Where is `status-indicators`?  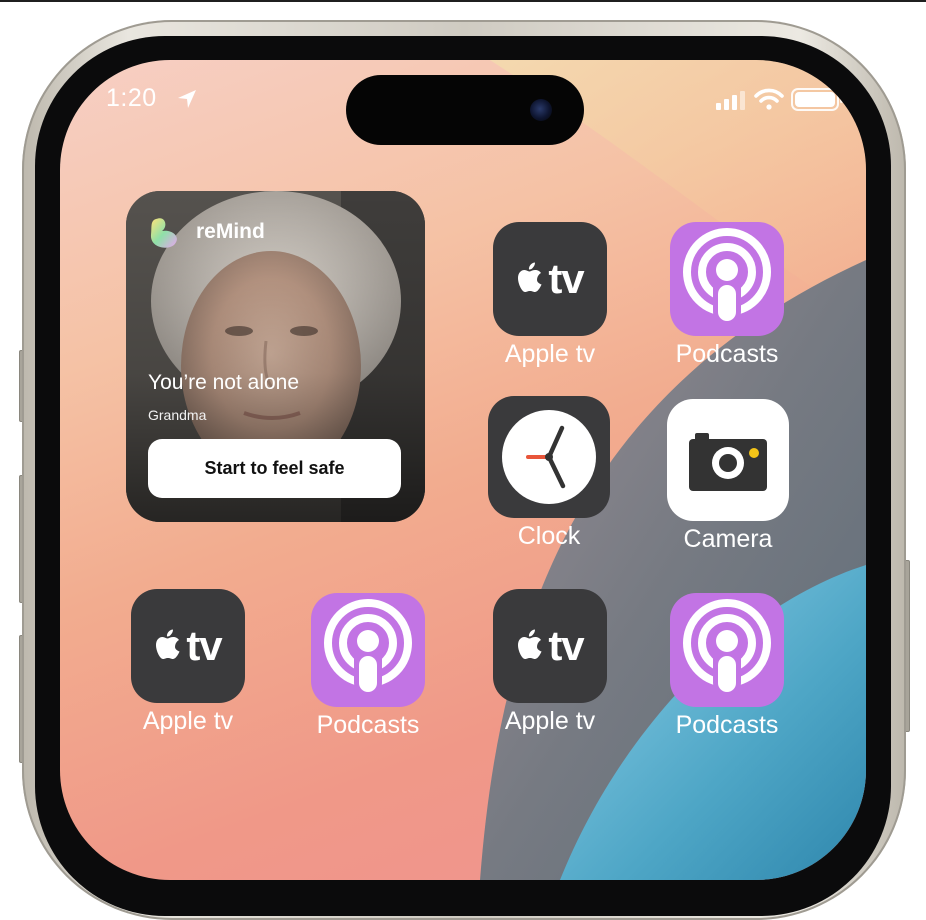 status-indicators is located at coordinates (779, 99).